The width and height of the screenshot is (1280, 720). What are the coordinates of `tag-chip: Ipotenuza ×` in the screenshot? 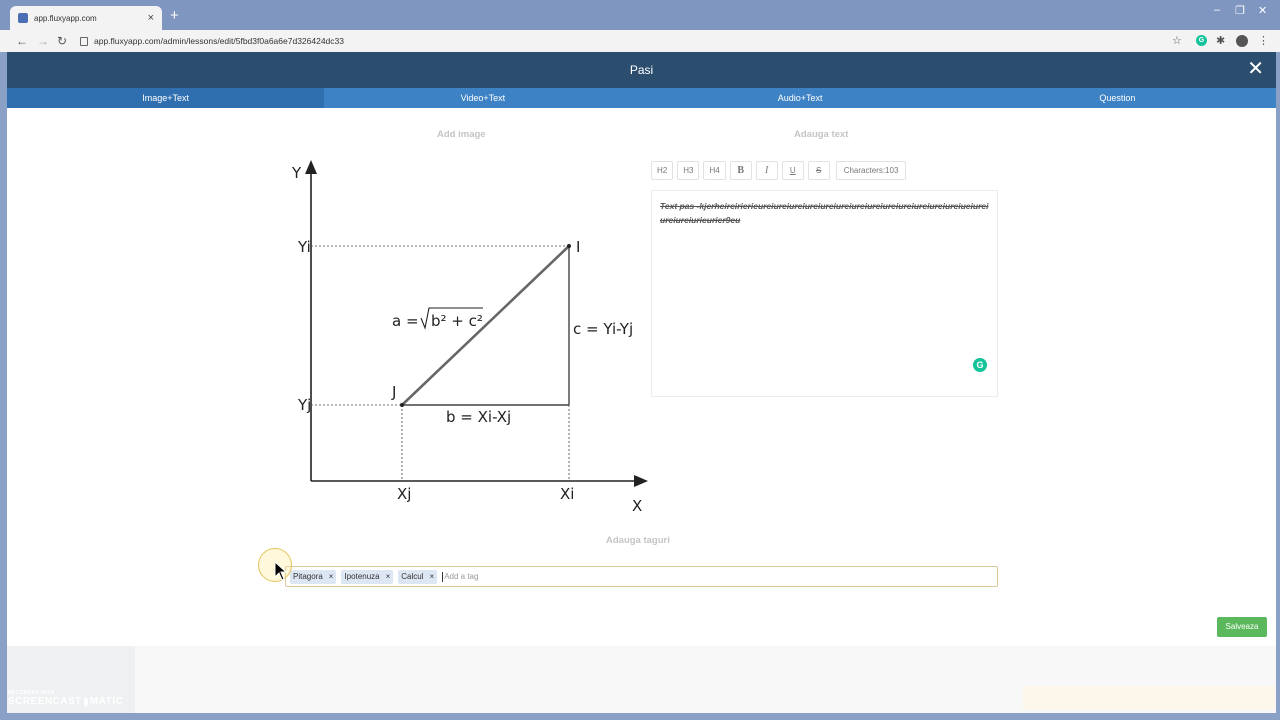 It's located at (367, 576).